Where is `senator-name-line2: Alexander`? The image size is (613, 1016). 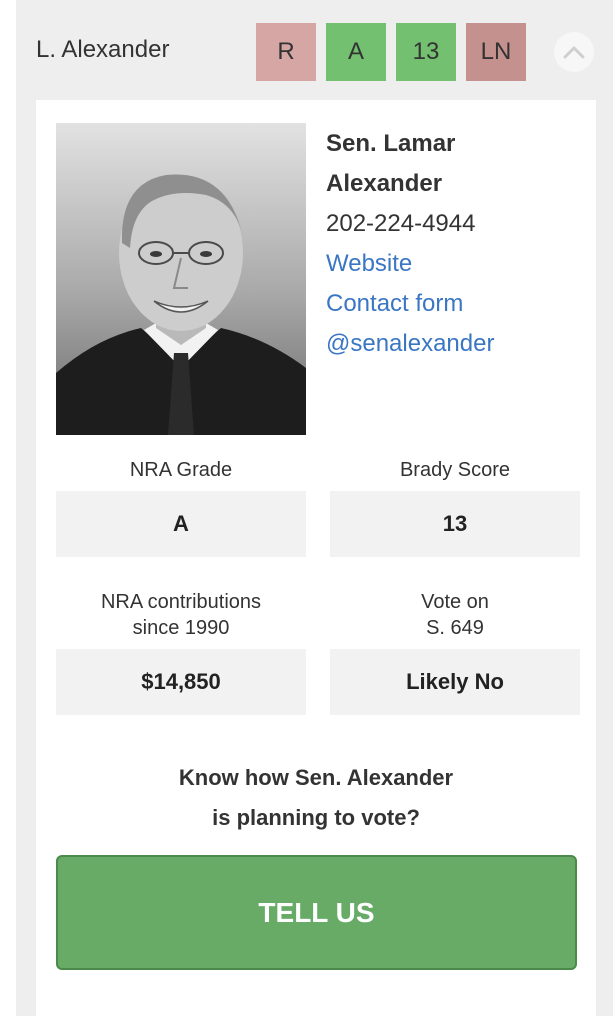
senator-name-line2: Alexander is located at coordinates (384, 183).